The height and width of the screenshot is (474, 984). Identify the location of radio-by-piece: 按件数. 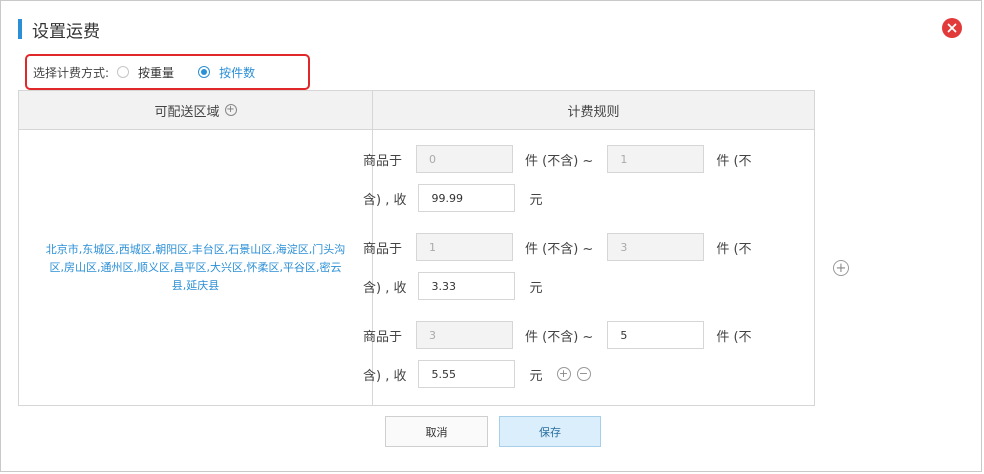
(226, 72).